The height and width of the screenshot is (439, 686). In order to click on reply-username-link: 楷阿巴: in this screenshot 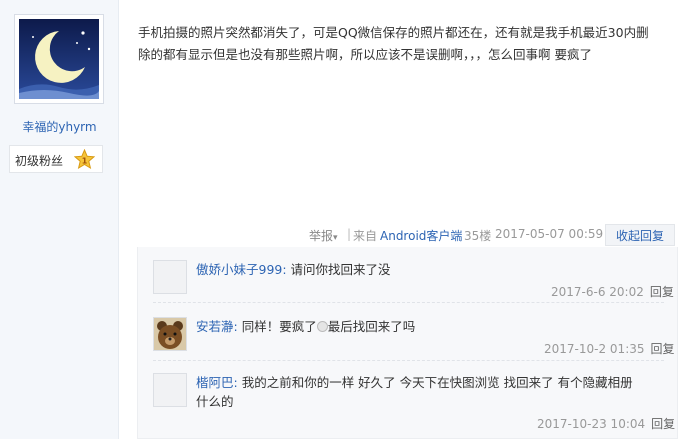, I will do `click(217, 382)`.